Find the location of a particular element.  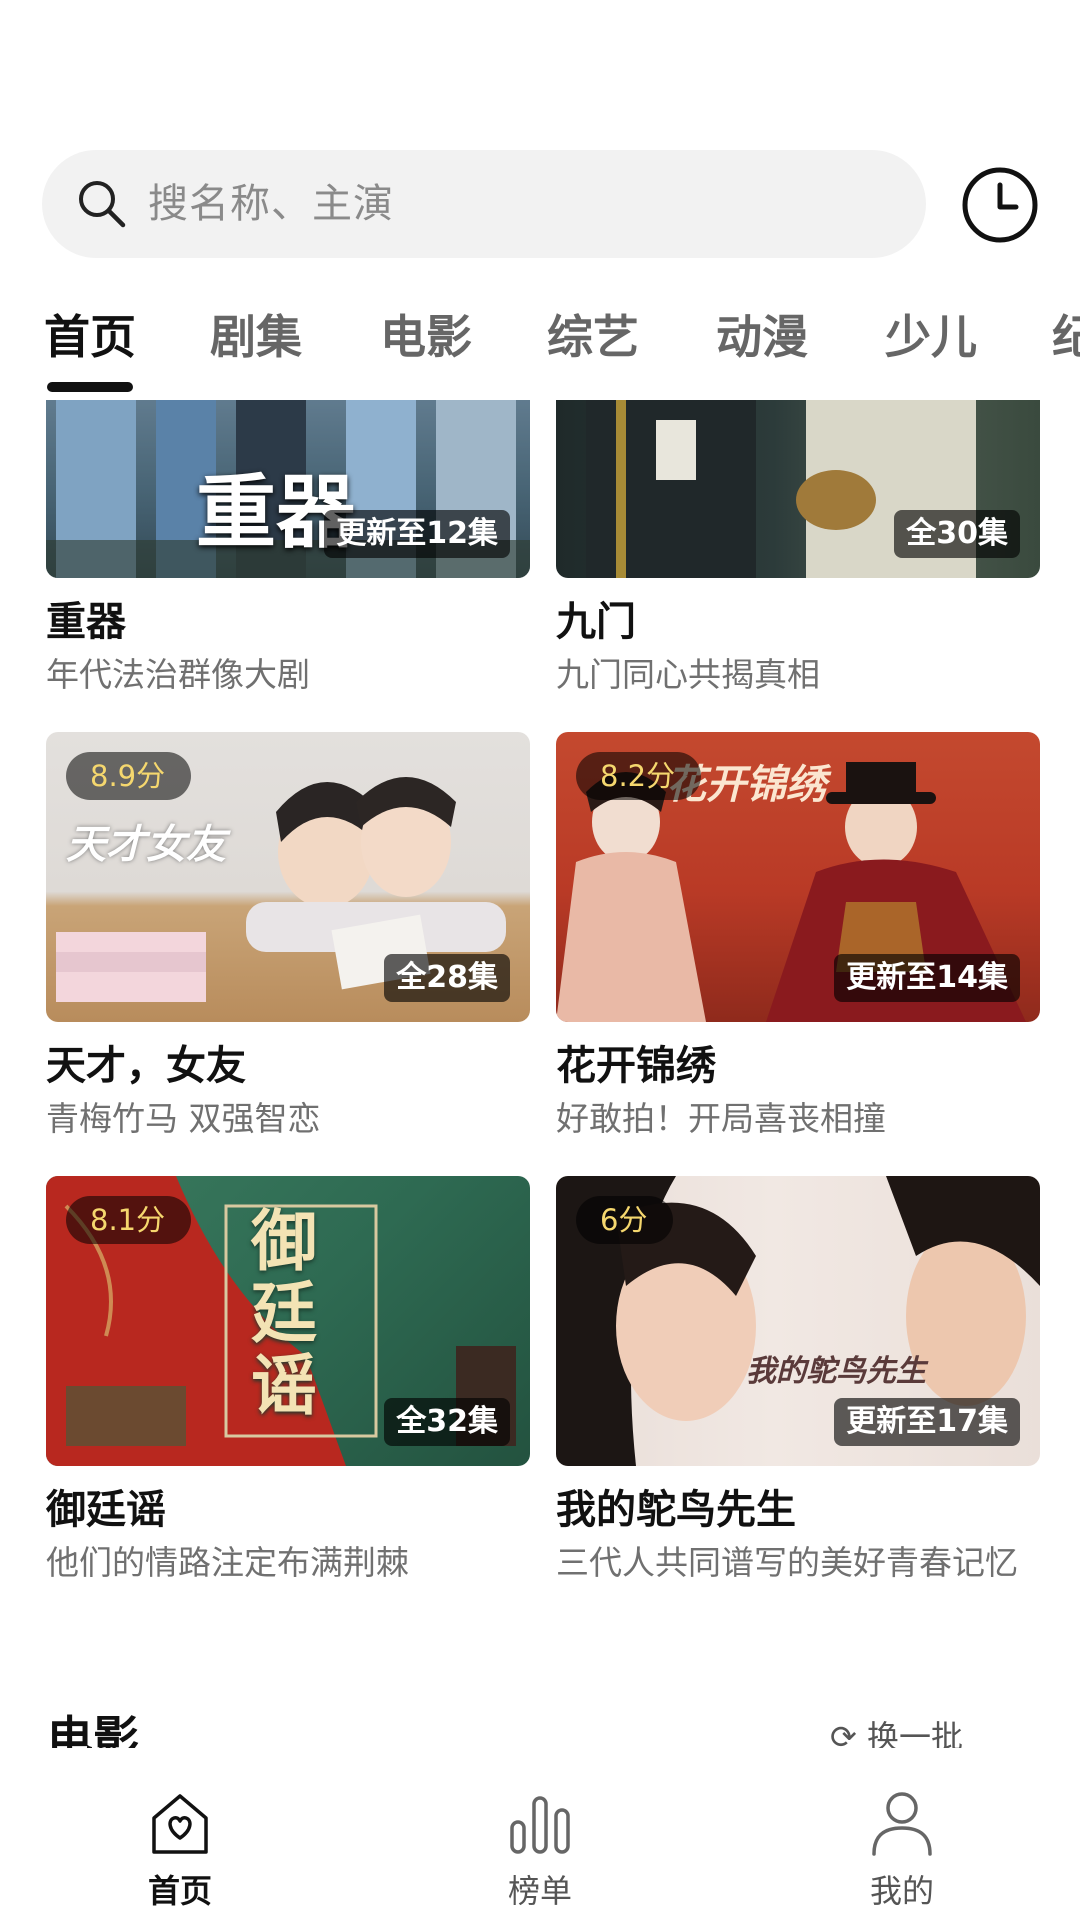

tab-movies: 电影 is located at coordinates (426, 337).